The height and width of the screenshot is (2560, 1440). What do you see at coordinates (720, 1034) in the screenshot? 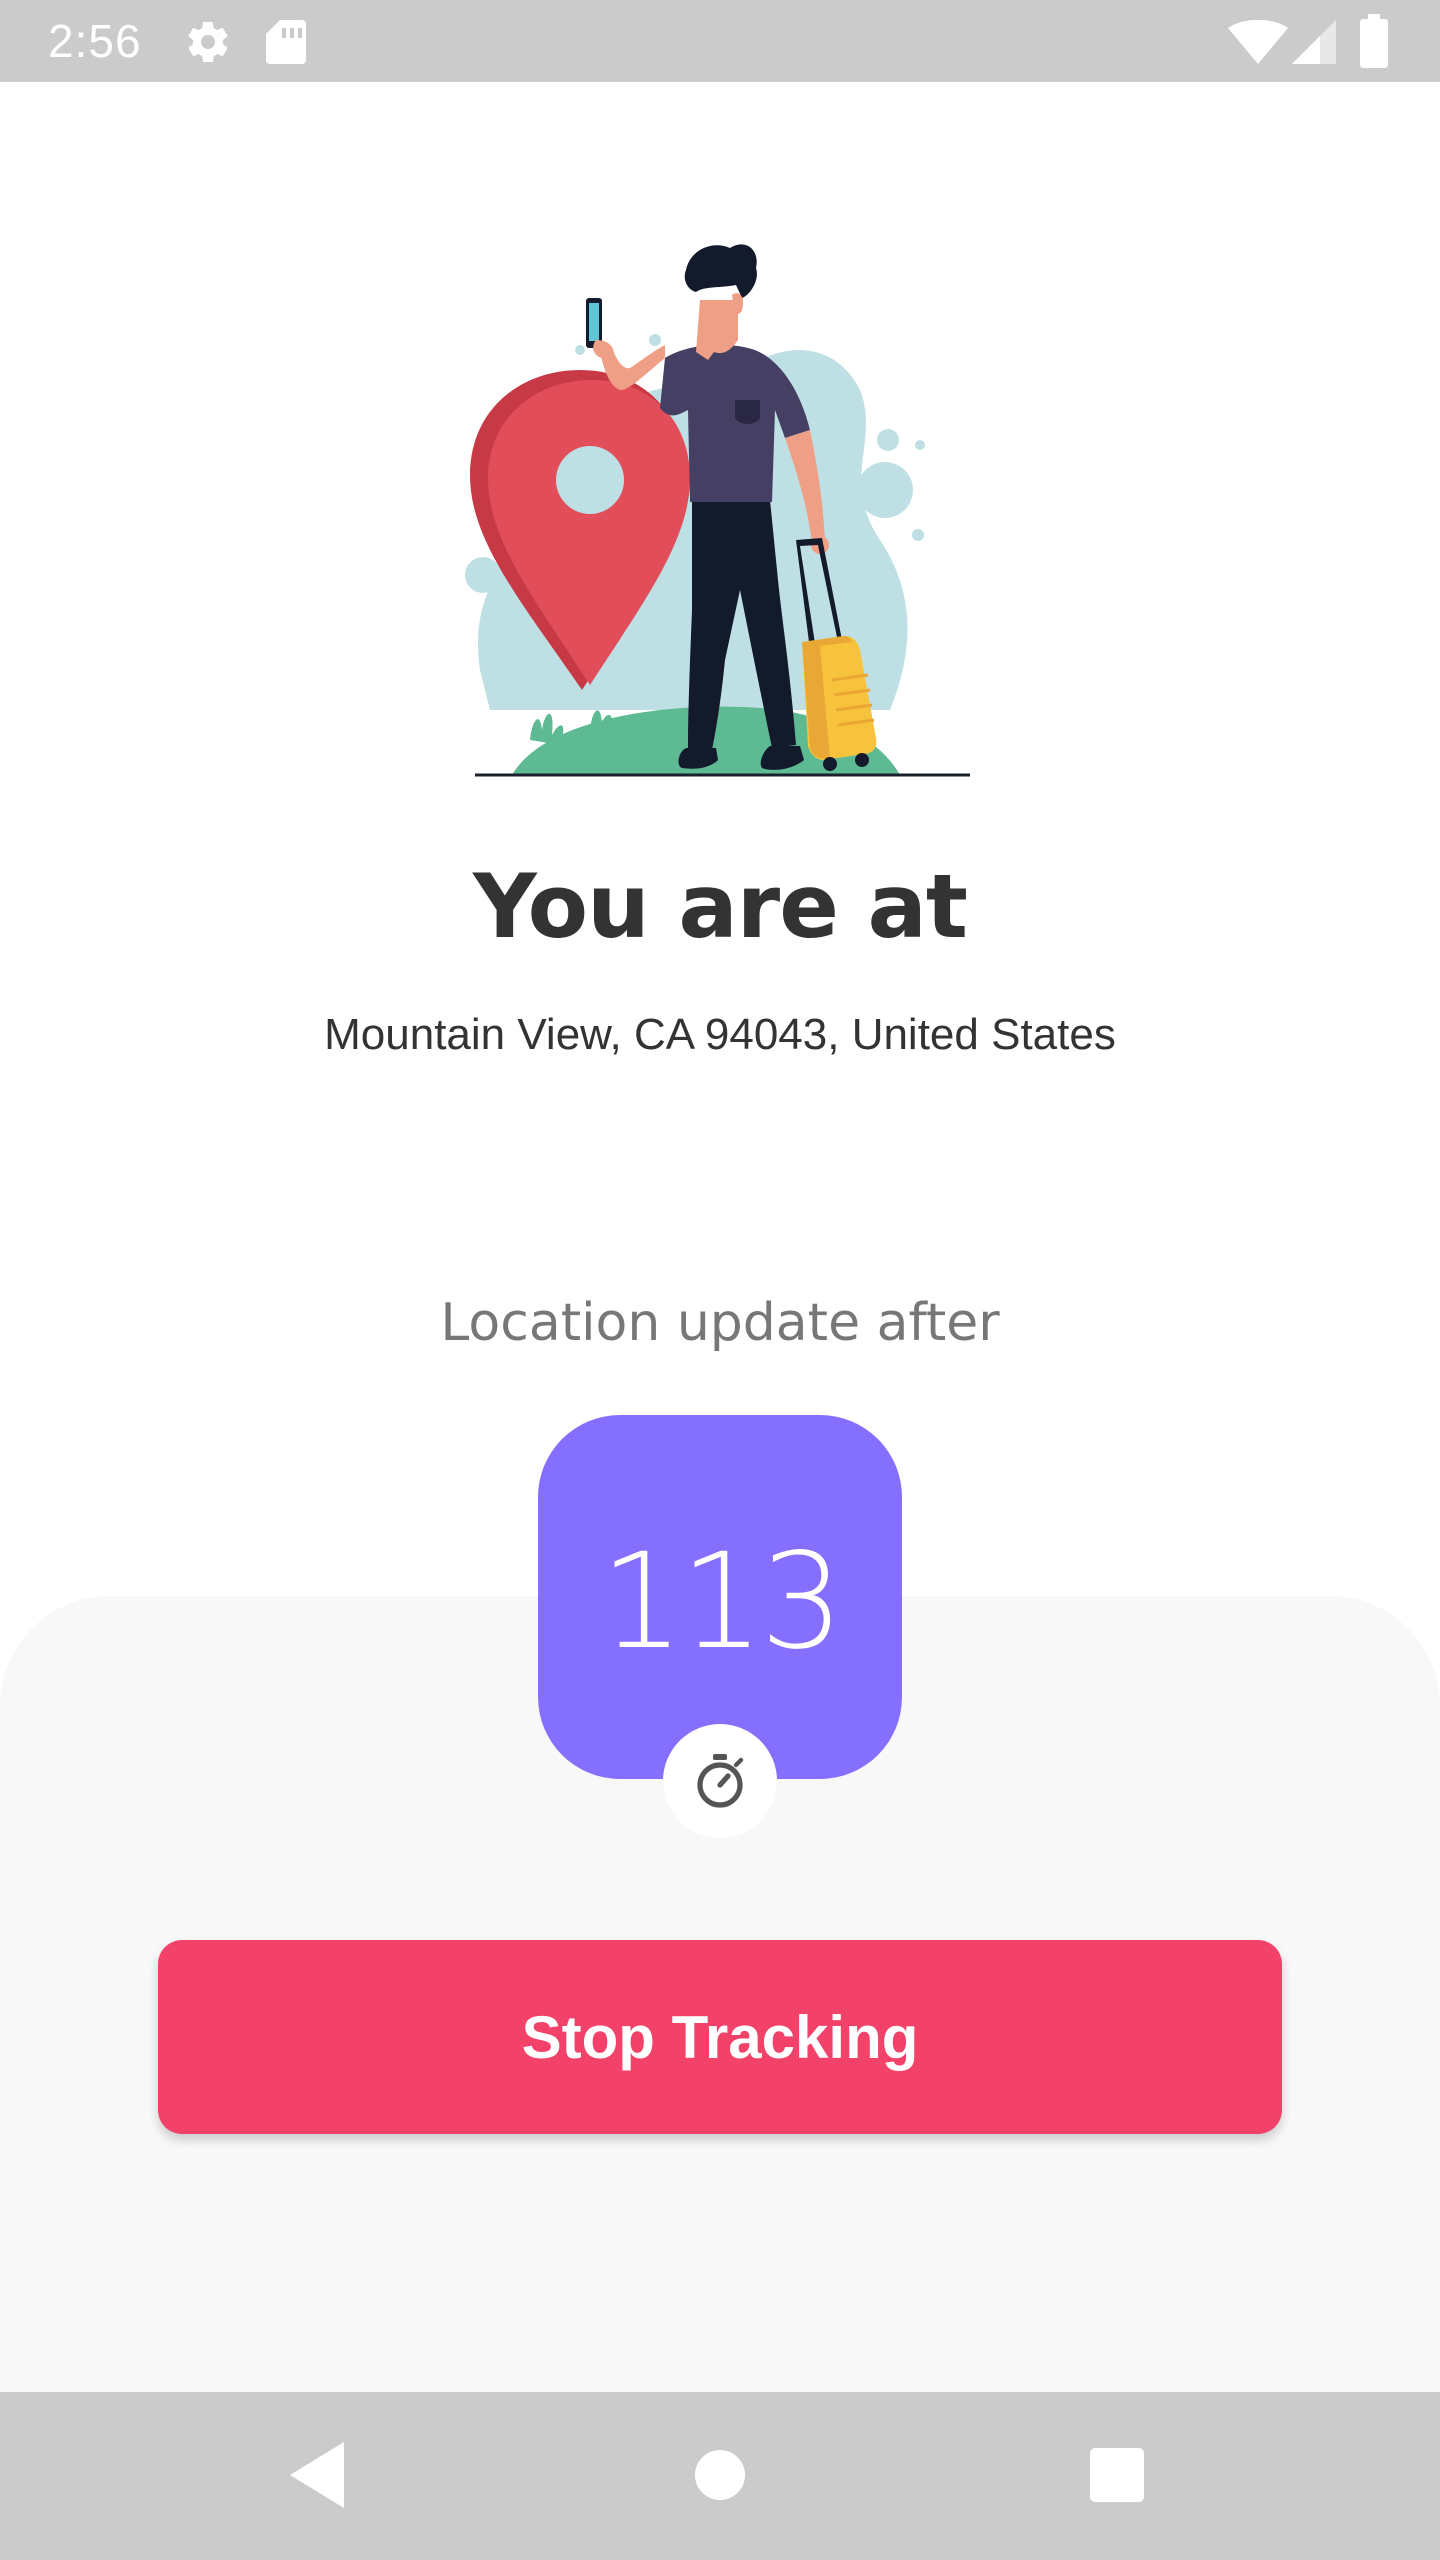
I see `current-address: Mountain View, CA 94043, United States` at bounding box center [720, 1034].